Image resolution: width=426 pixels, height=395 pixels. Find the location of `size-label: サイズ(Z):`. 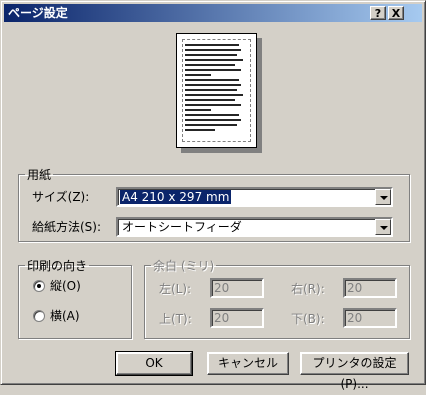

size-label: サイズ(Z): is located at coordinates (61, 197).